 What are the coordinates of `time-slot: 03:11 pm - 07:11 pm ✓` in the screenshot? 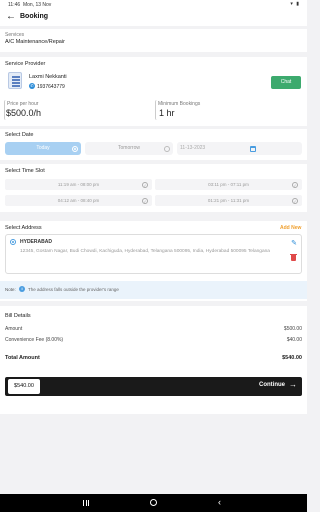 It's located at (228, 184).